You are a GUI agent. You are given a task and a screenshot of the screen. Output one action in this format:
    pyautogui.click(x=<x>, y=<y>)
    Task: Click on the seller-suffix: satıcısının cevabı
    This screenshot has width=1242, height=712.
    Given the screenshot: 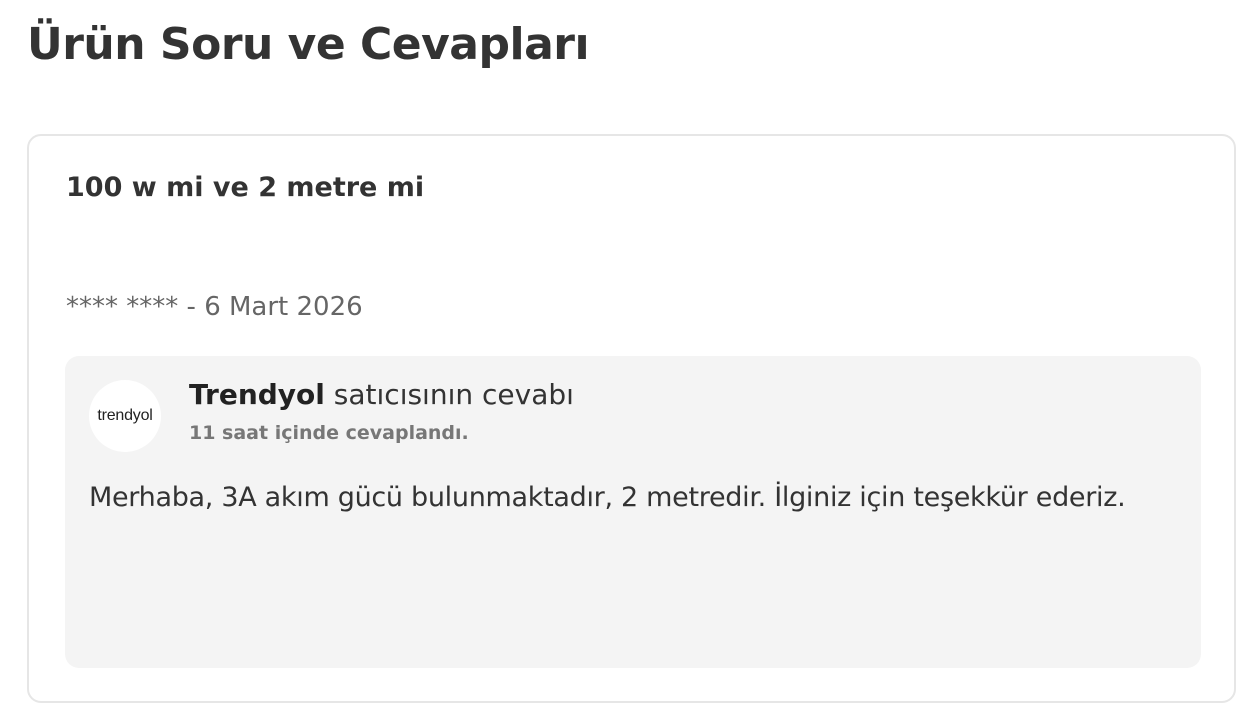 What is the action you would take?
    pyautogui.click(x=449, y=394)
    